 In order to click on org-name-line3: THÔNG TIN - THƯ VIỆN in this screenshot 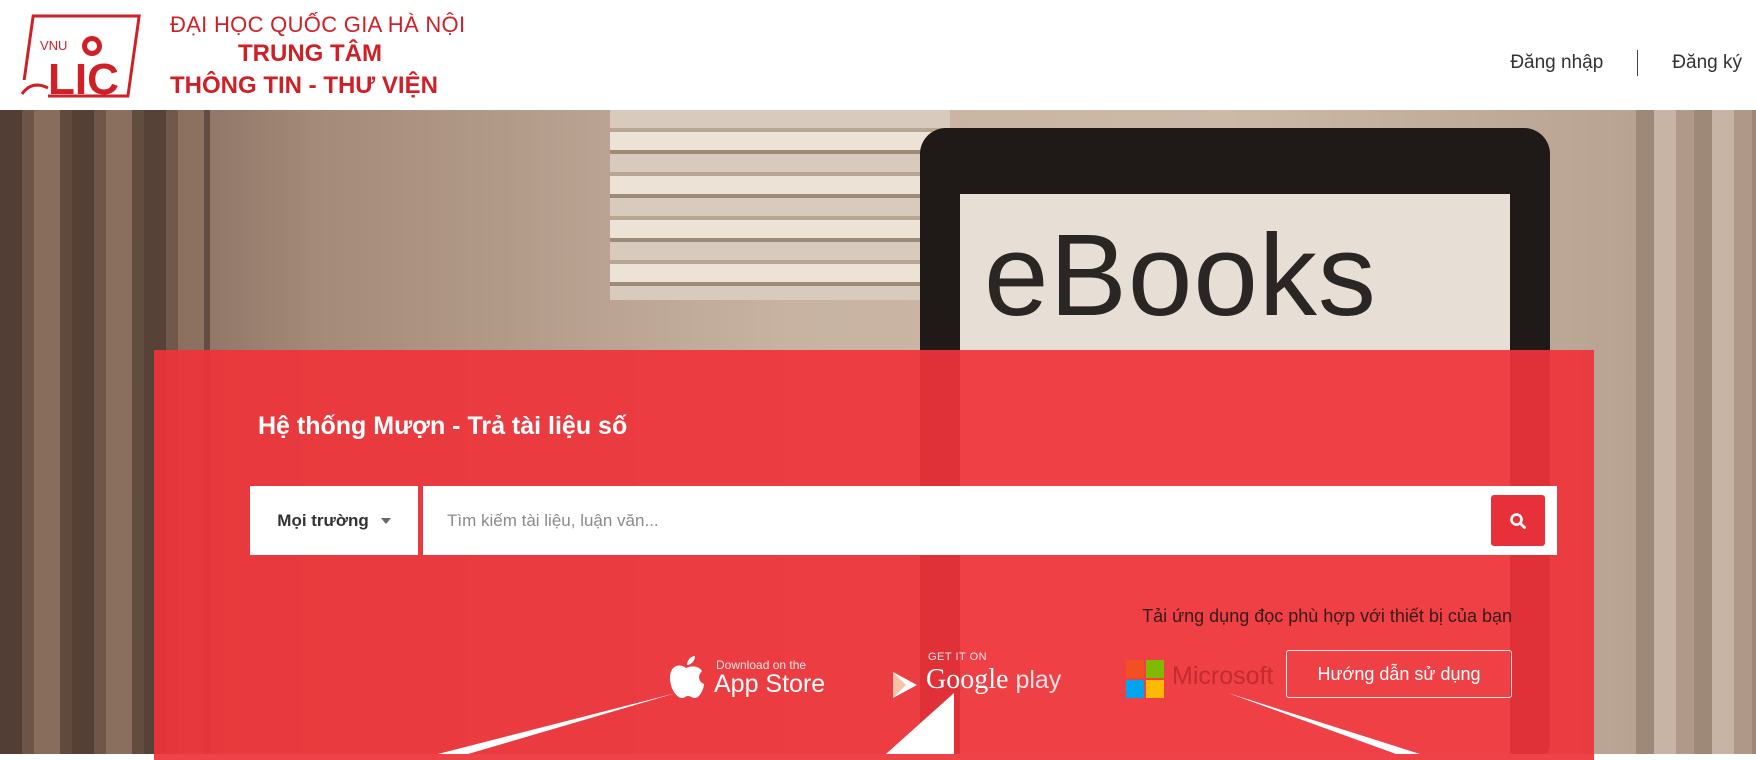, I will do `click(304, 85)`.